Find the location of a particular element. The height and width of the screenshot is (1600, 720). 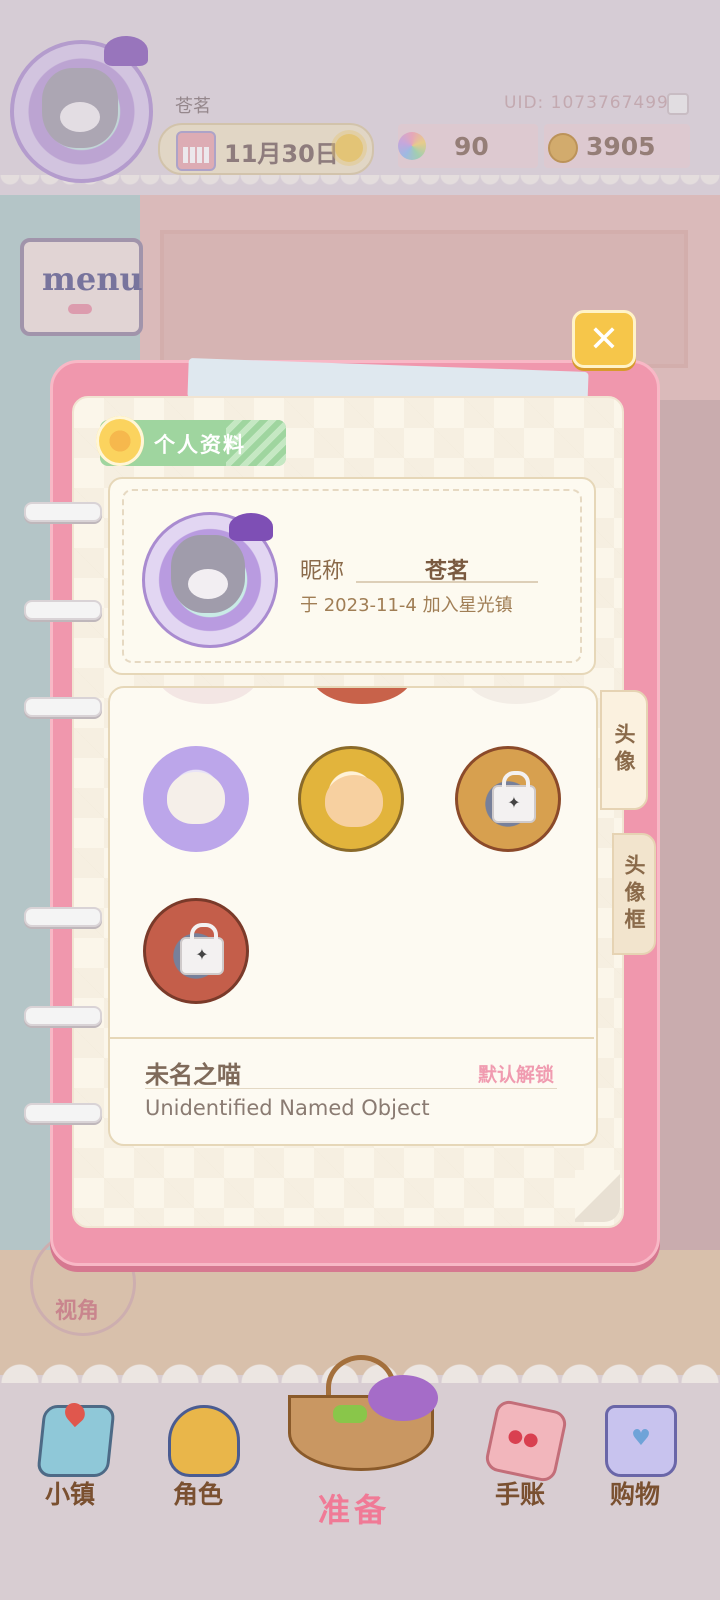

nickname-label: 昵称 is located at coordinates (322, 571).